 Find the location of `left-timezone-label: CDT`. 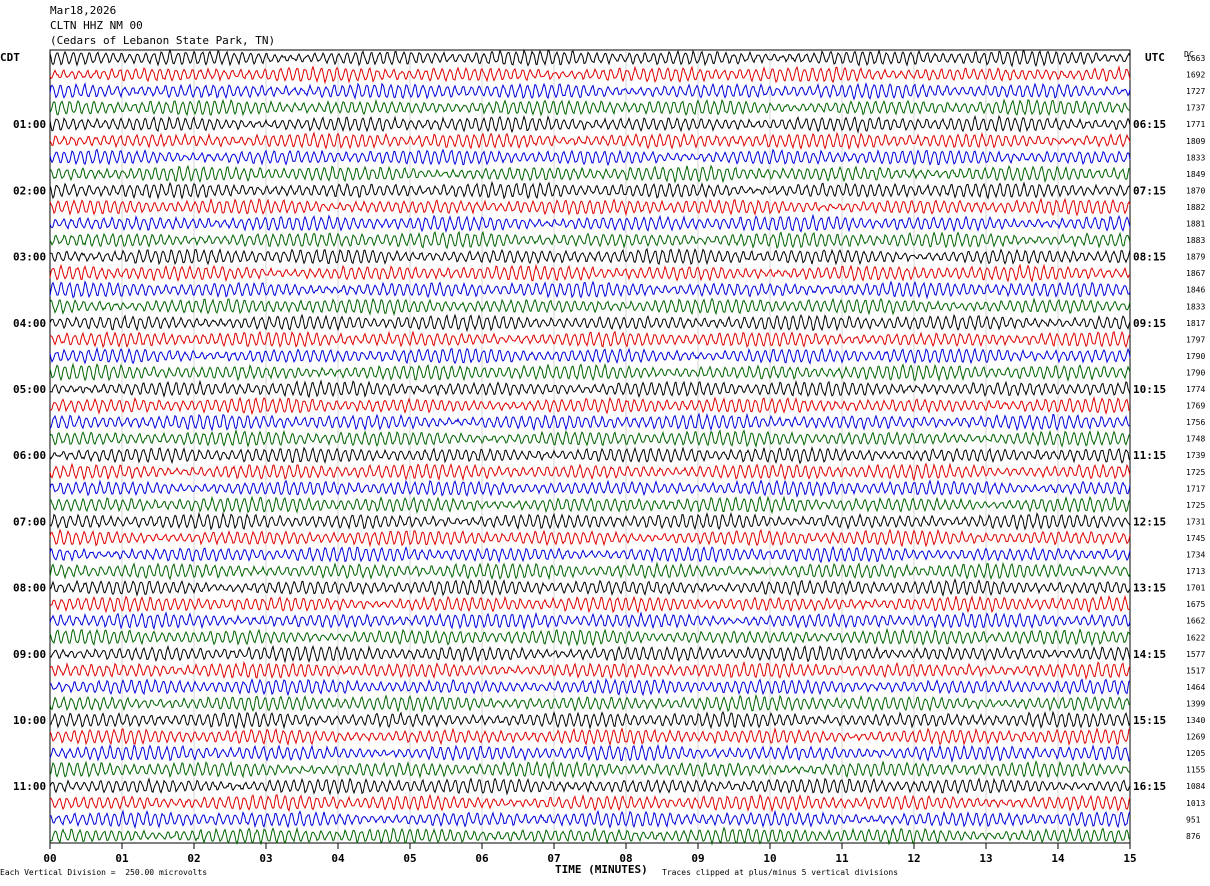

left-timezone-label: CDT is located at coordinates (10, 57).